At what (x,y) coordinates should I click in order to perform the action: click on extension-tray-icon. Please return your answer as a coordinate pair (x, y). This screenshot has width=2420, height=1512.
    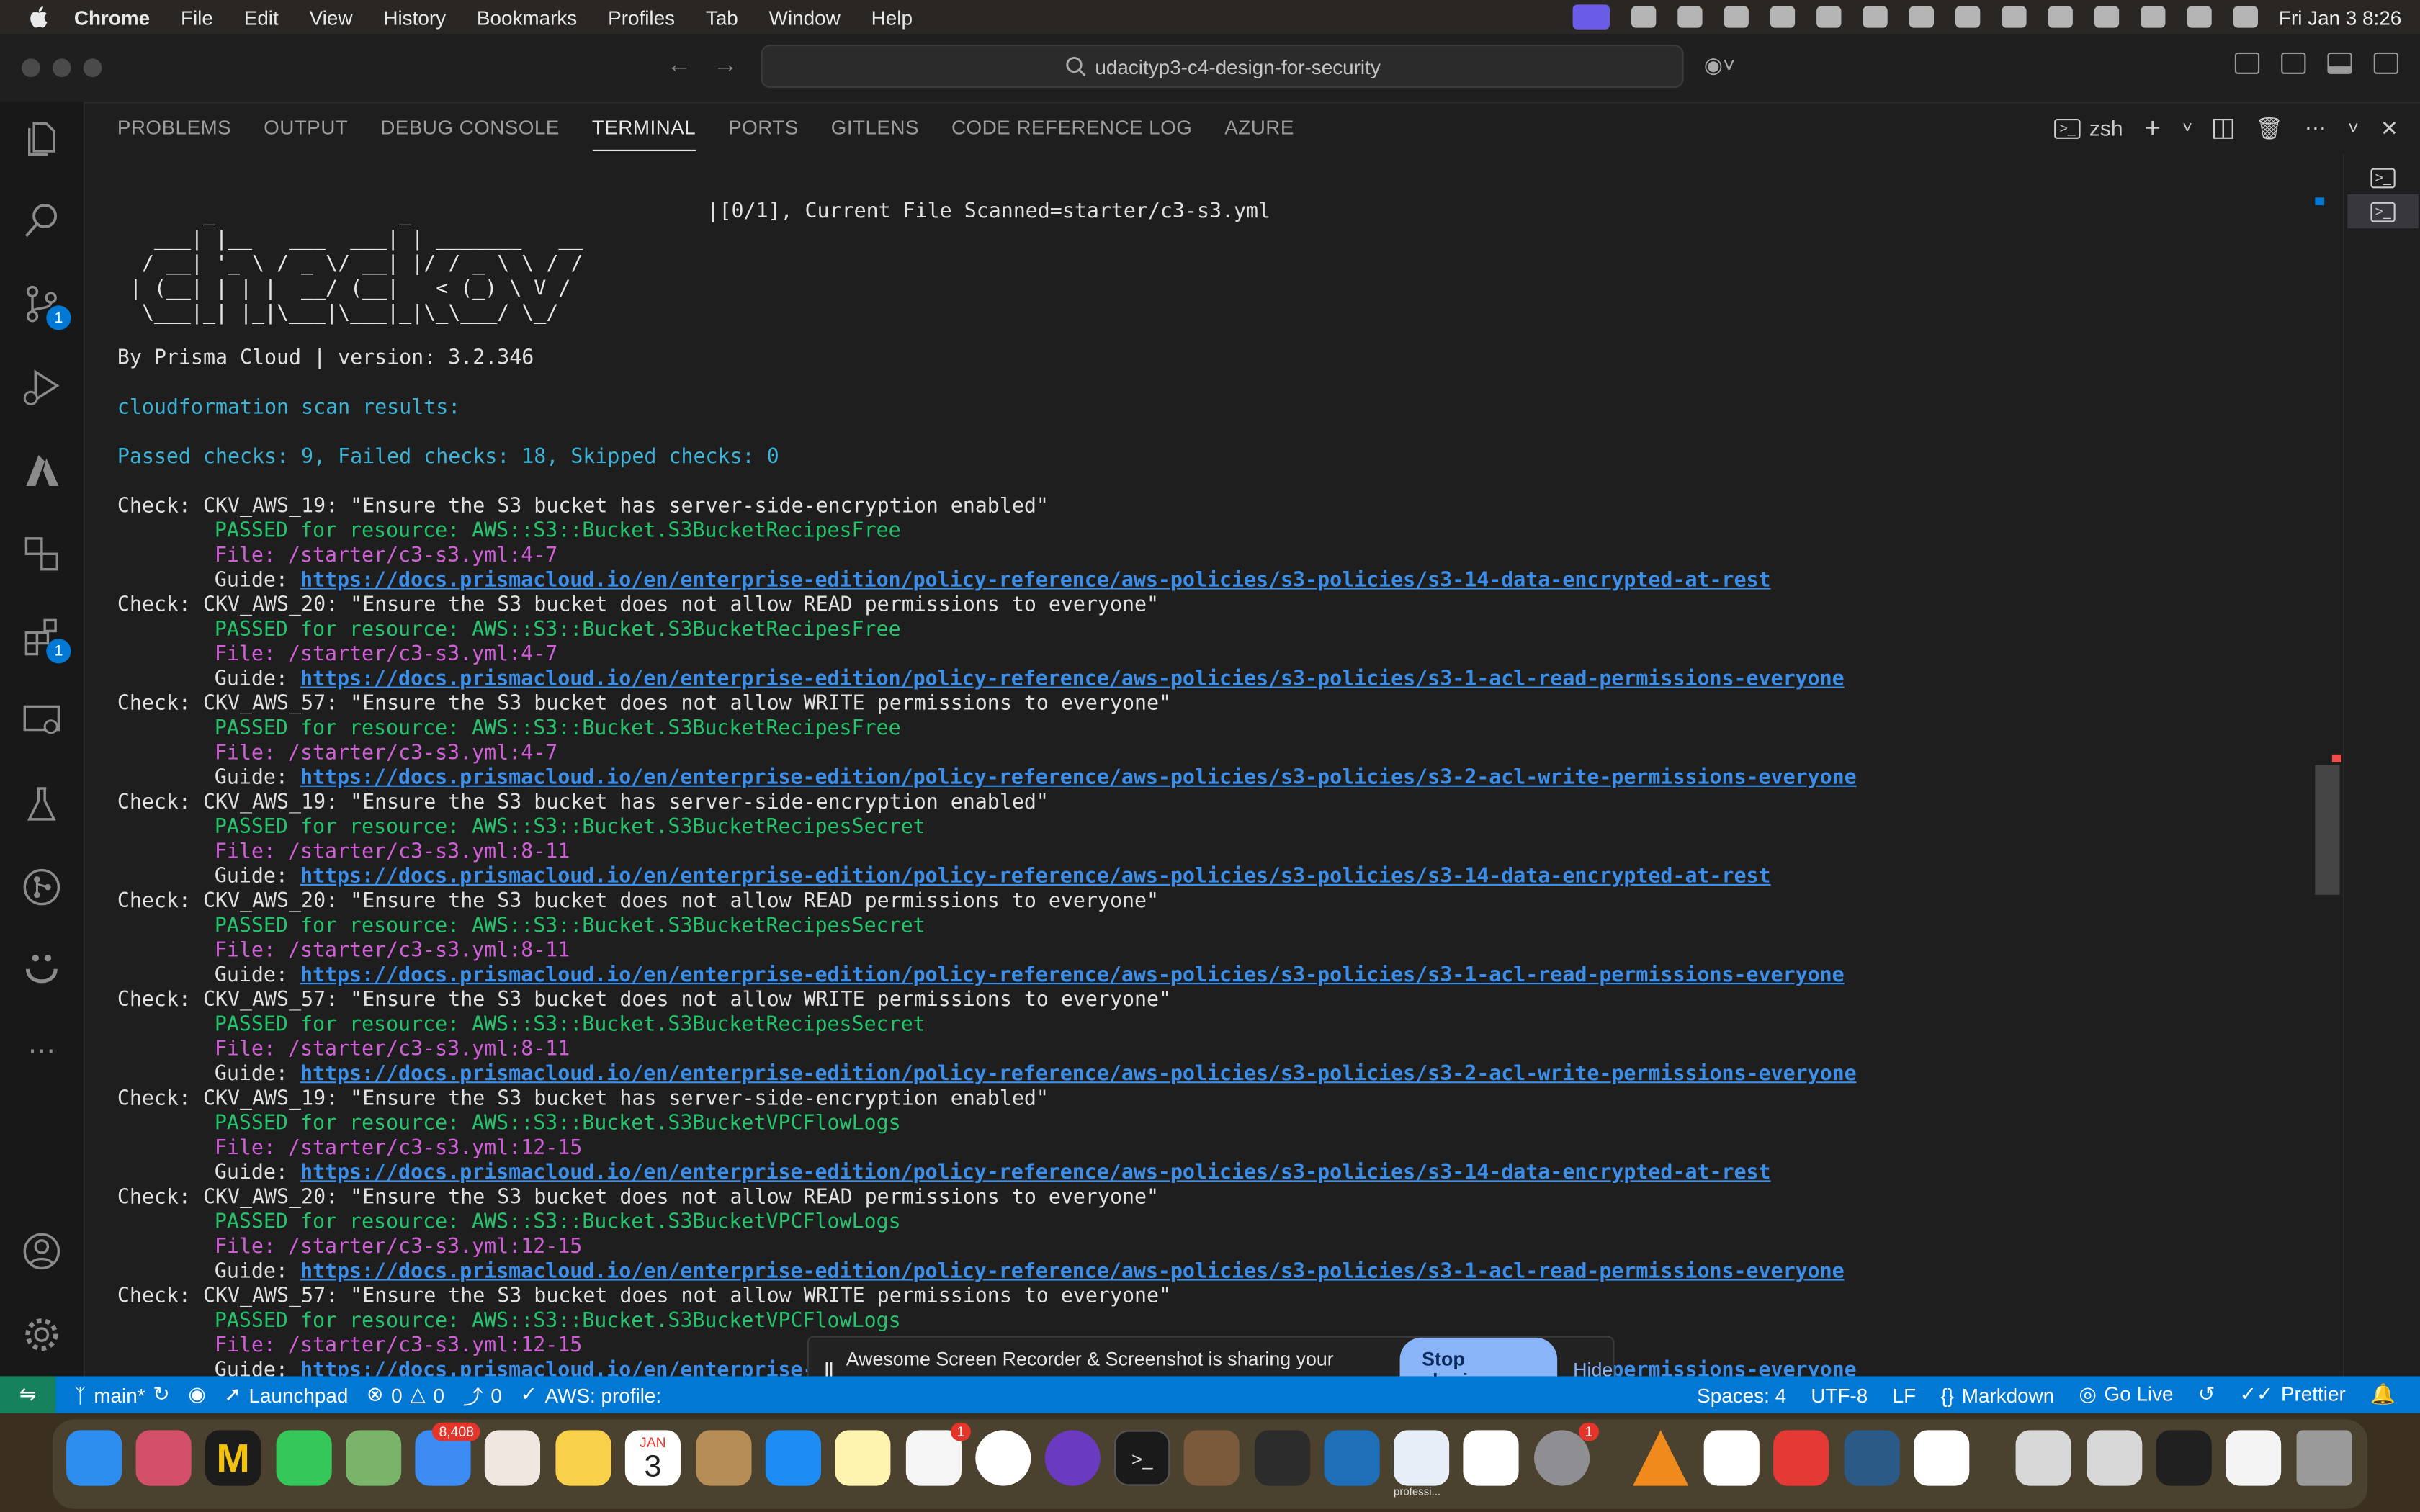
    Looking at the image, I should click on (1782, 17).